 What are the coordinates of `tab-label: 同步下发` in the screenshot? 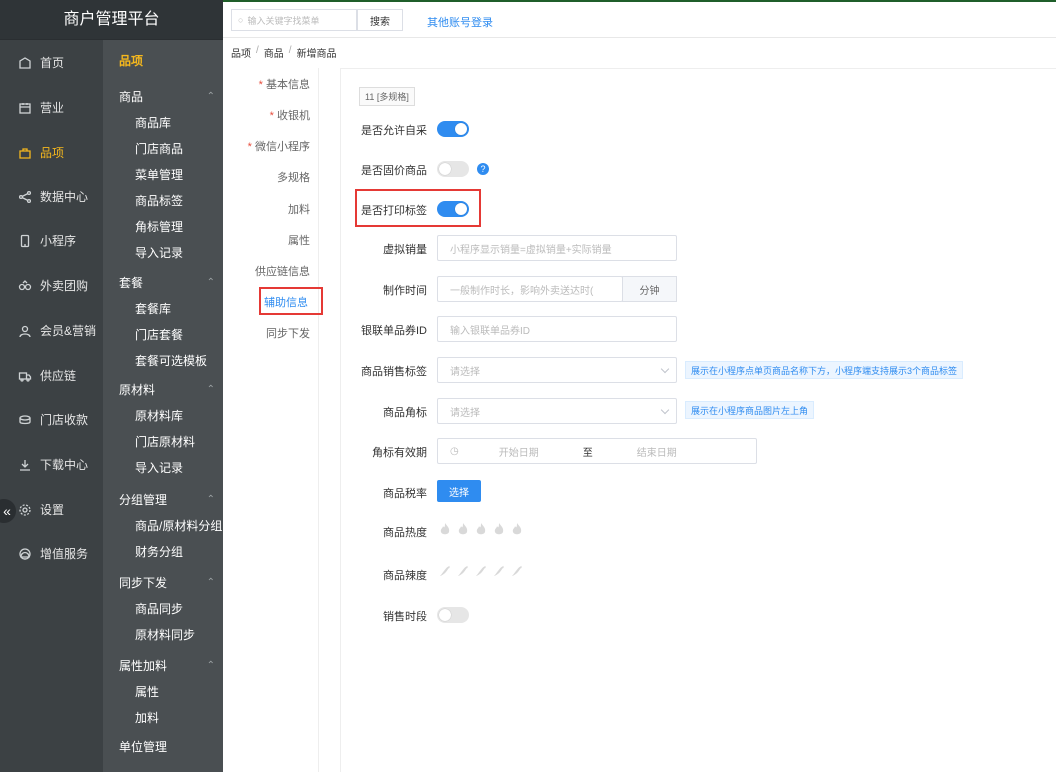 It's located at (288, 334).